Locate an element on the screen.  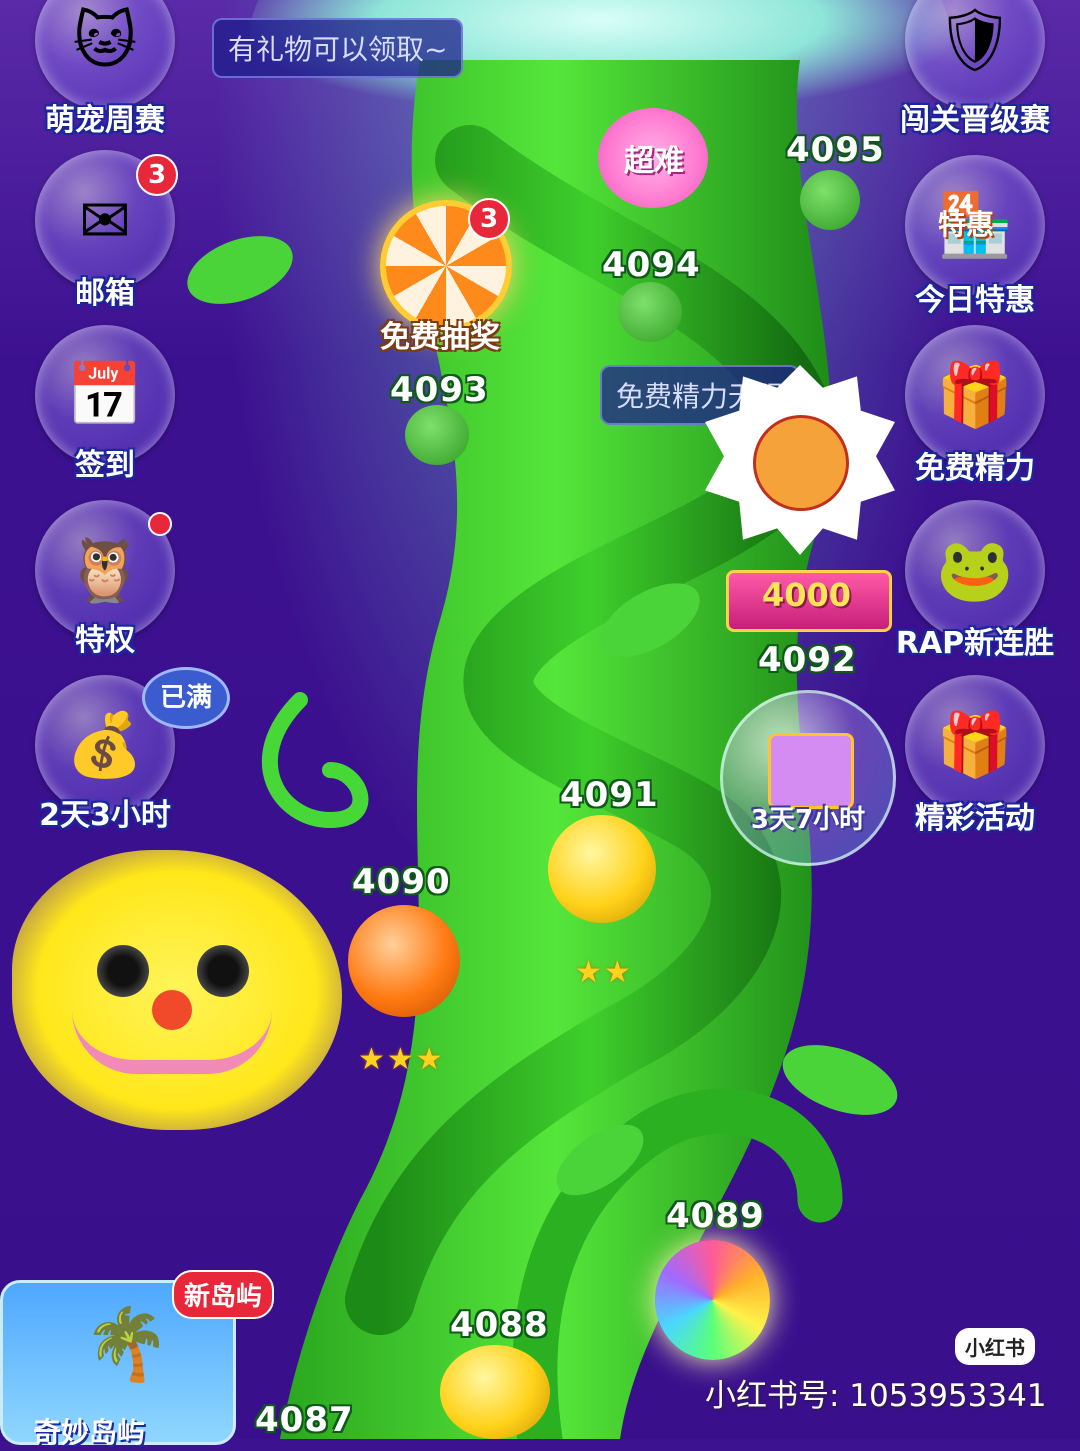
level-promotion-label: 闯关晋级赛 is located at coordinates (975, 120).